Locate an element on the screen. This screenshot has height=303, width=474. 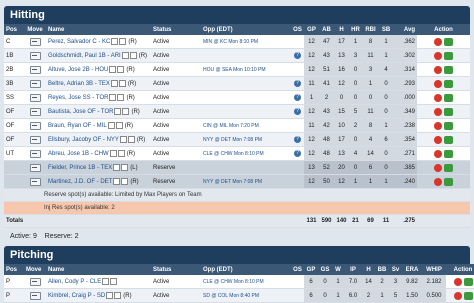
player-name-link: Allen, Cody P - CLE is located at coordinates (74, 282).